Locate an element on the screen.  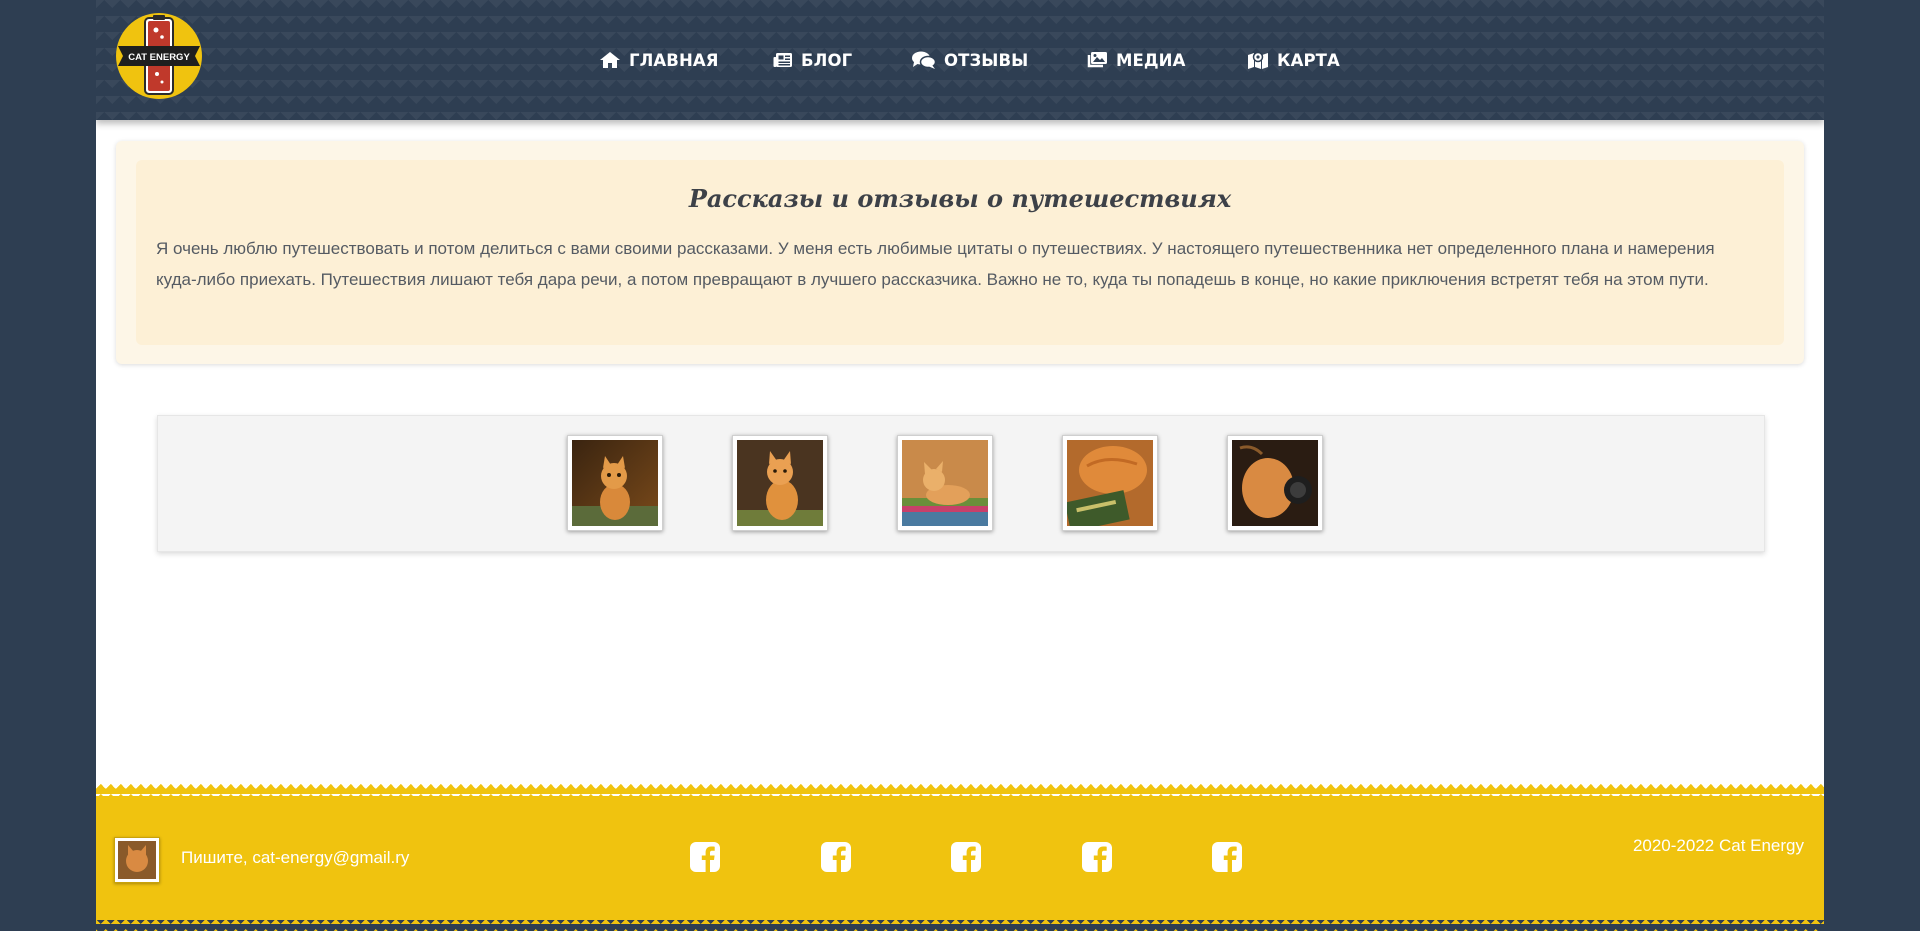
nav-item-map: КАРТА is located at coordinates (1293, 60).